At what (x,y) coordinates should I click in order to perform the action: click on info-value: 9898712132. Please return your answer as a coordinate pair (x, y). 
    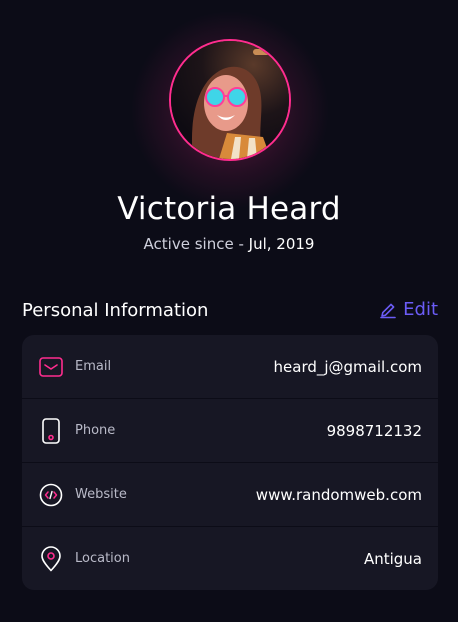
    Looking at the image, I should click on (374, 430).